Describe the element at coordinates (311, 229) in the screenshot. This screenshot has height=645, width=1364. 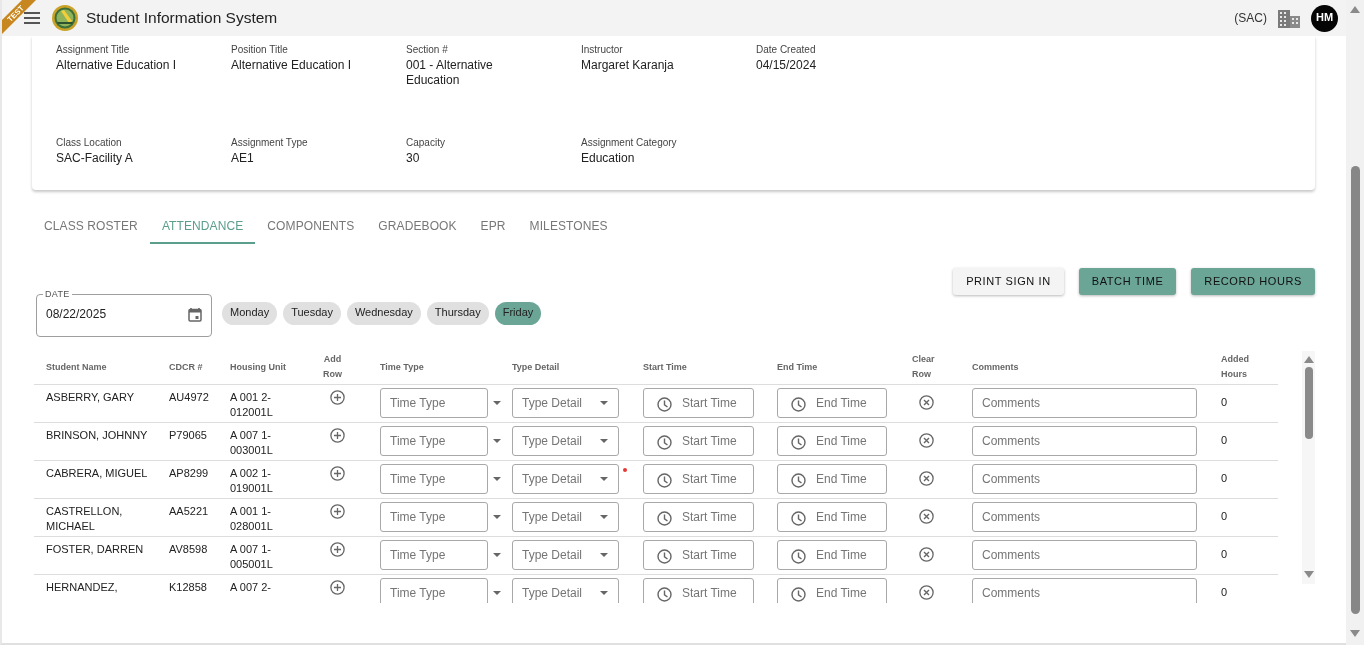
I see `tab: COMPONENTS` at that location.